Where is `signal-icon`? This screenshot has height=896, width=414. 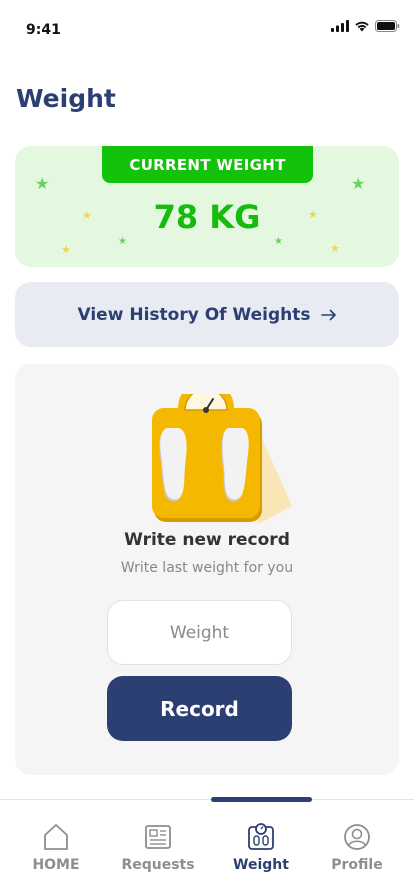 signal-icon is located at coordinates (340, 26).